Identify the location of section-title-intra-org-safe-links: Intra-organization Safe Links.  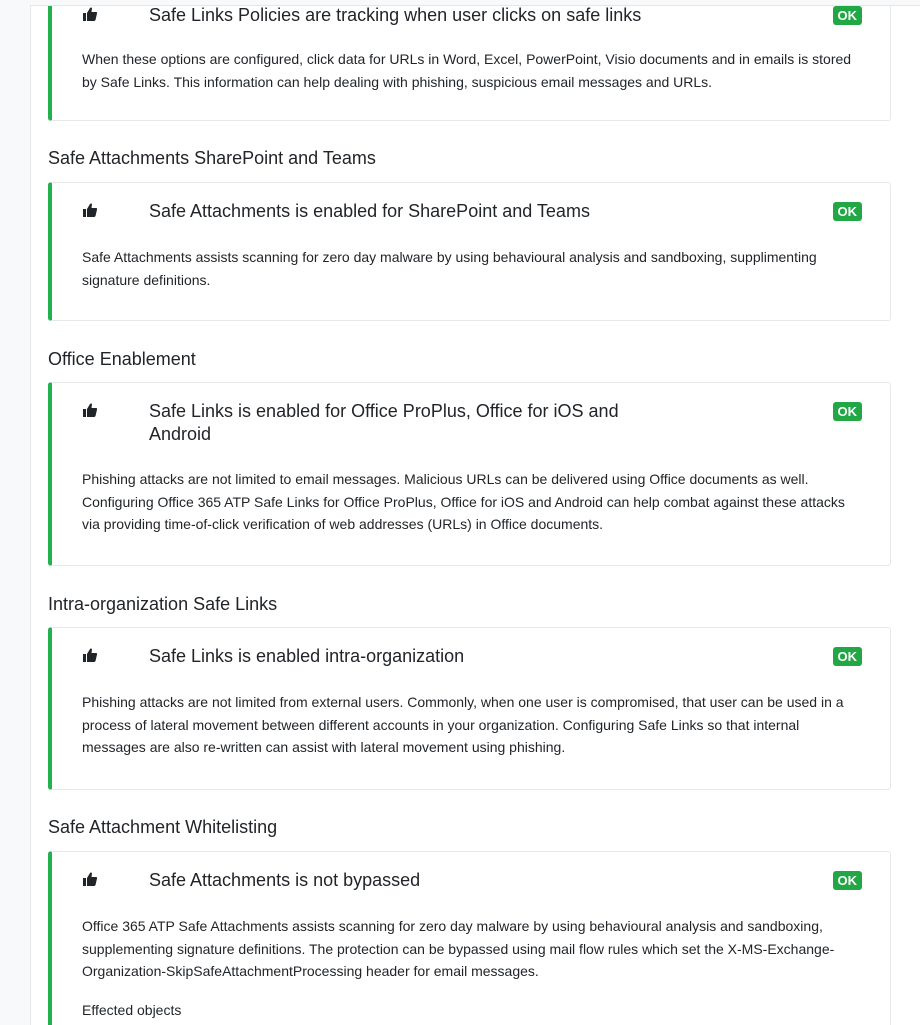
(163, 604).